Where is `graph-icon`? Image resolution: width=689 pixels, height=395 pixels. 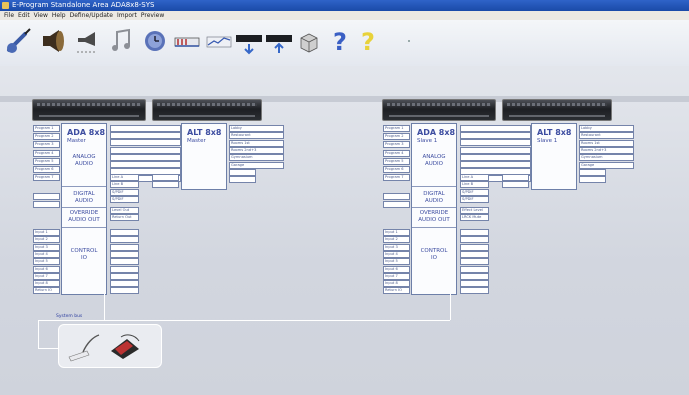
graph-icon is located at coordinates (219, 41).